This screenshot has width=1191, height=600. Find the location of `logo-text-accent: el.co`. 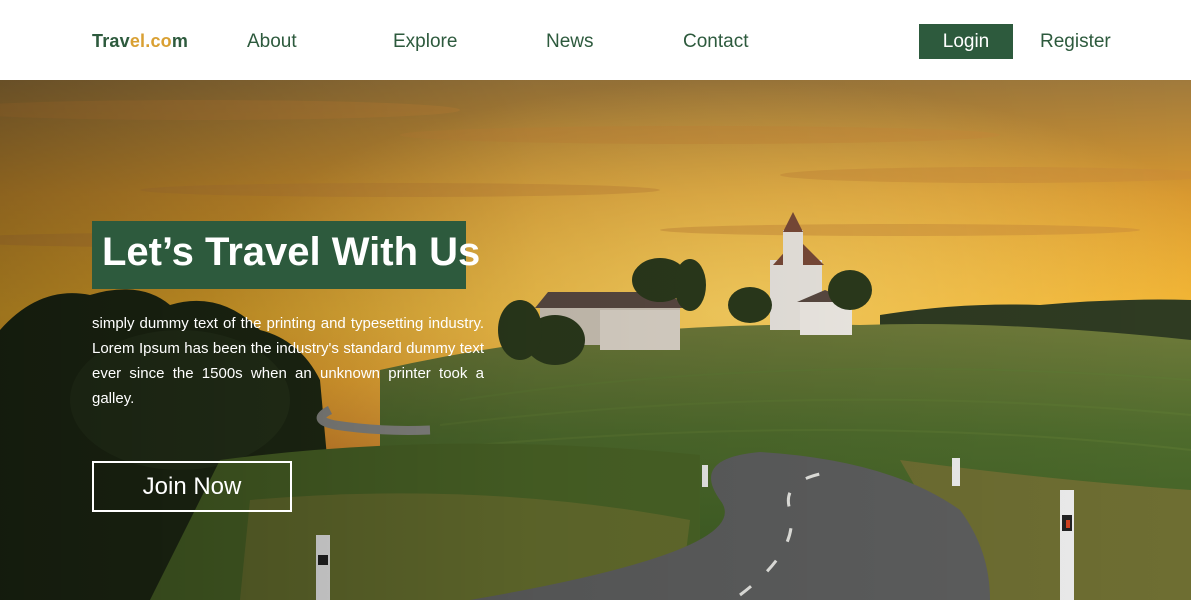

logo-text-accent: el.co is located at coordinates (150, 41).